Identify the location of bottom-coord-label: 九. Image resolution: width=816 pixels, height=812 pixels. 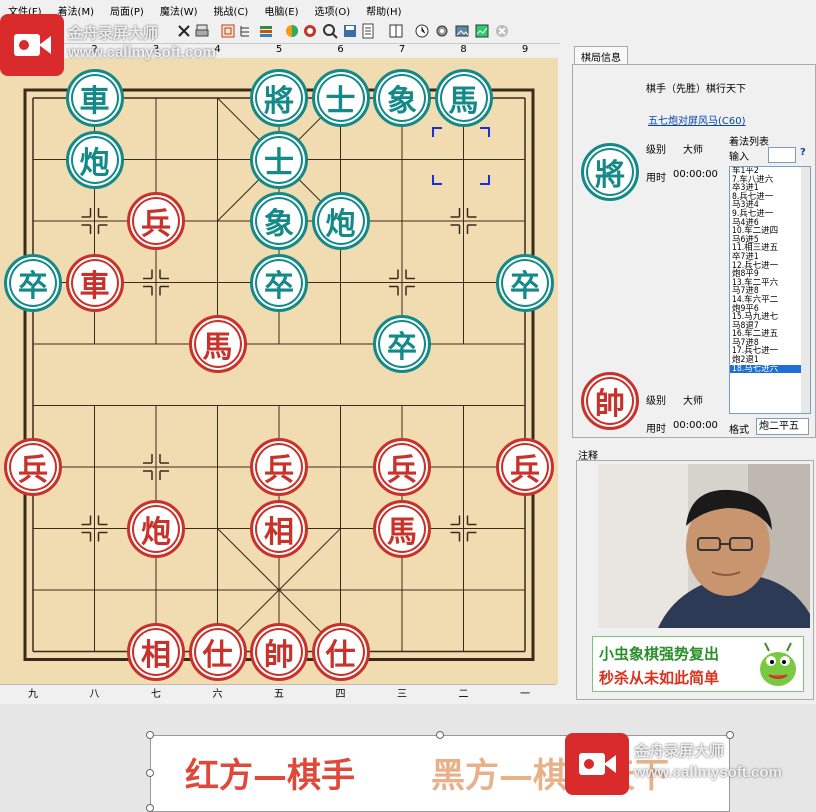
(33, 694).